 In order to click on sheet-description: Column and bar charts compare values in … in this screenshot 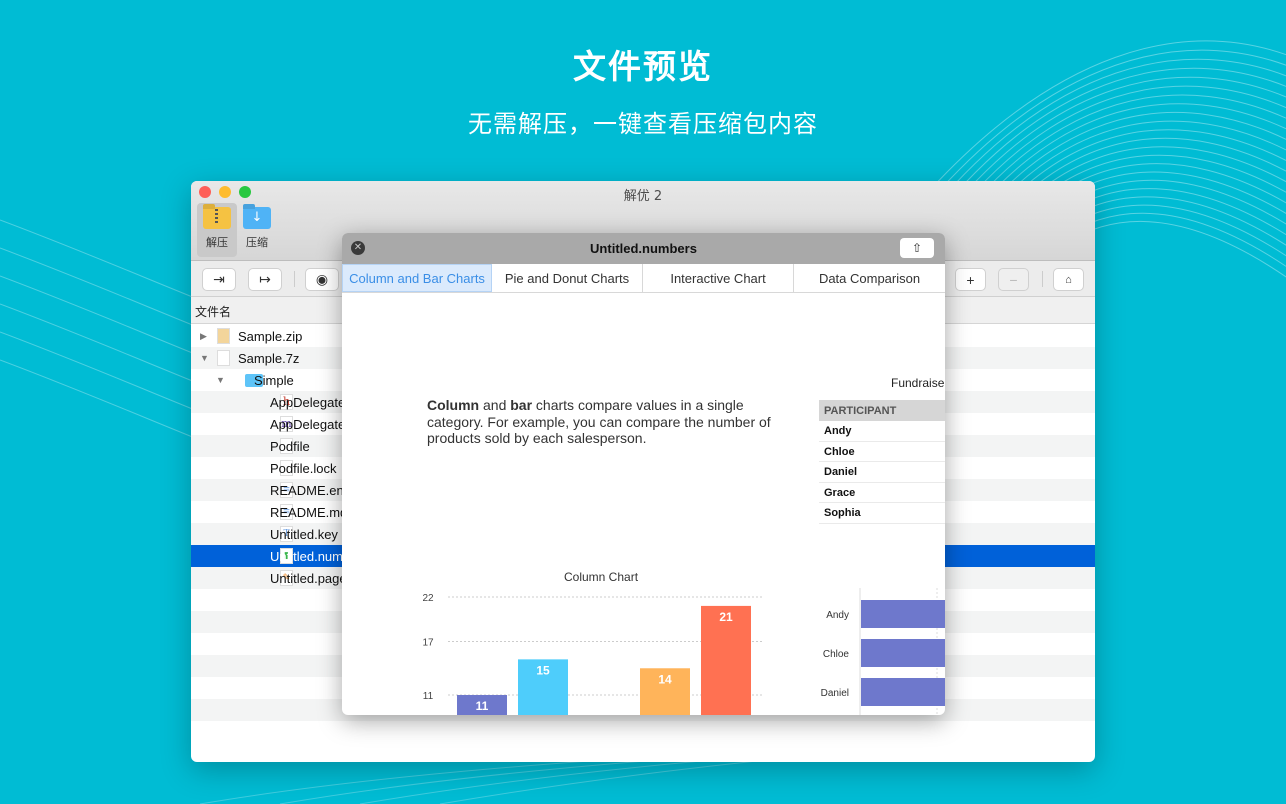, I will do `click(602, 422)`.